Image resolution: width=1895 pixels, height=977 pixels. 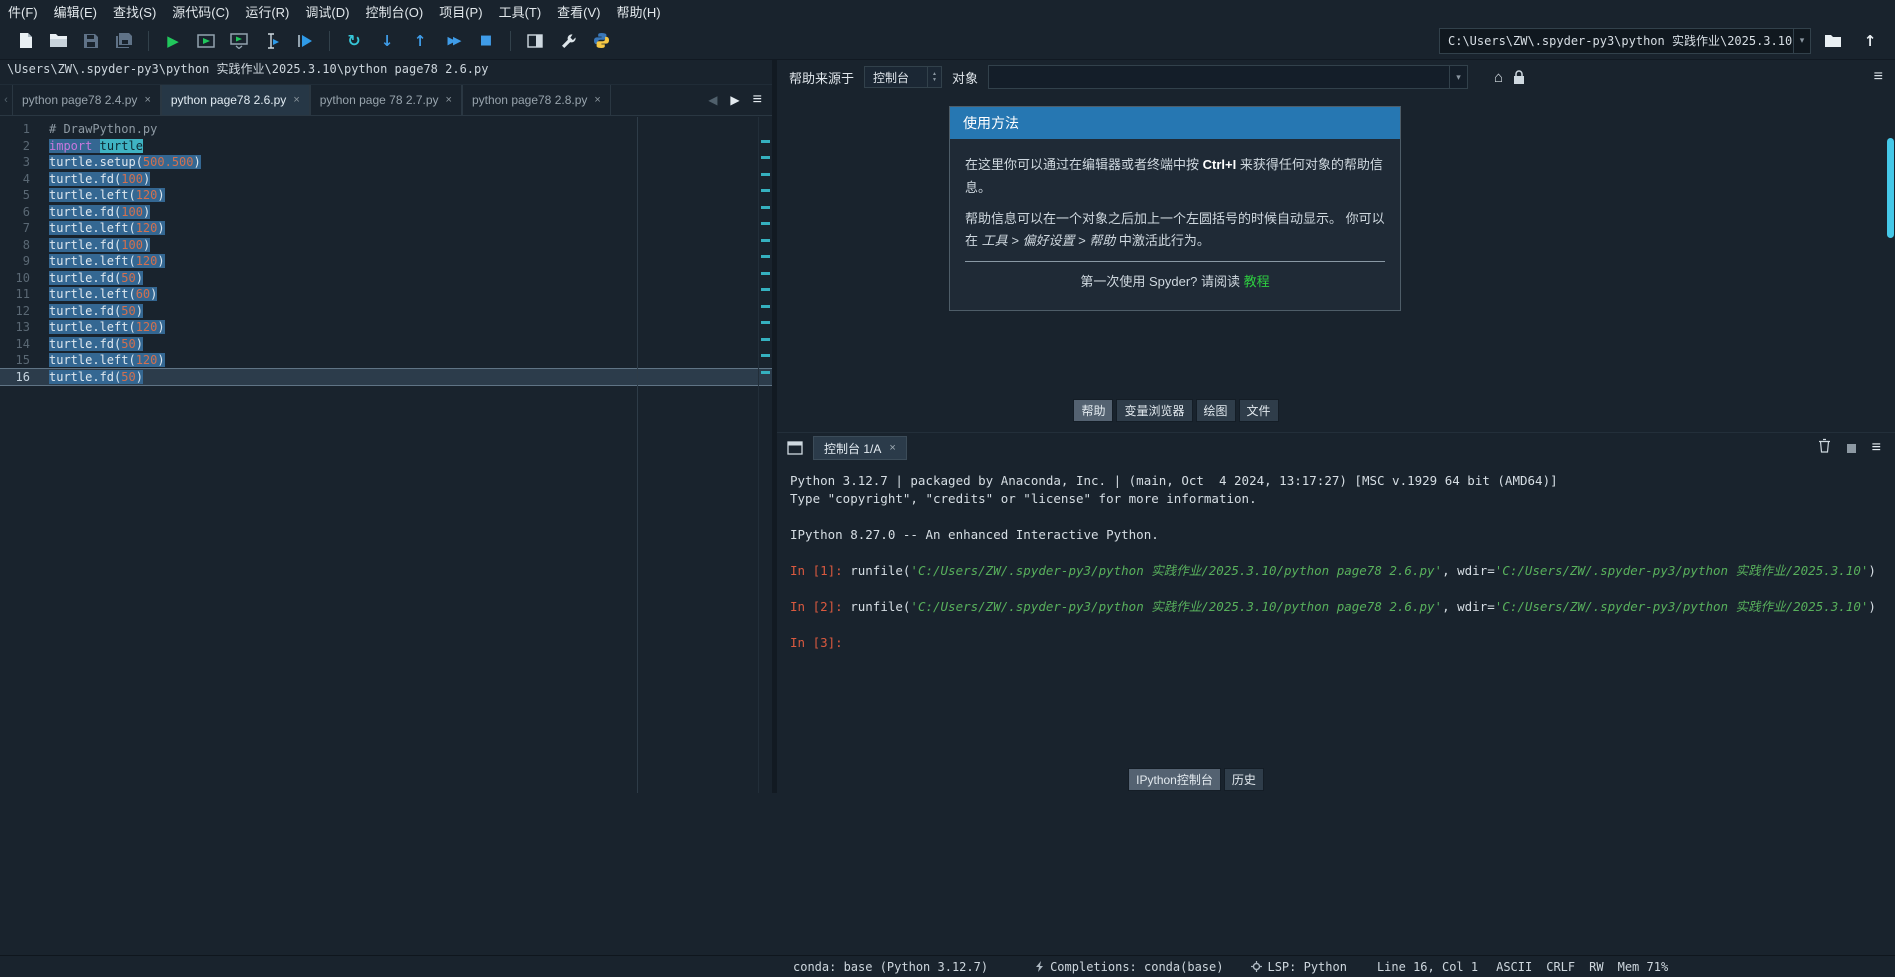 What do you see at coordinates (239, 41) in the screenshot?
I see `run-cell-and-advance-button` at bounding box center [239, 41].